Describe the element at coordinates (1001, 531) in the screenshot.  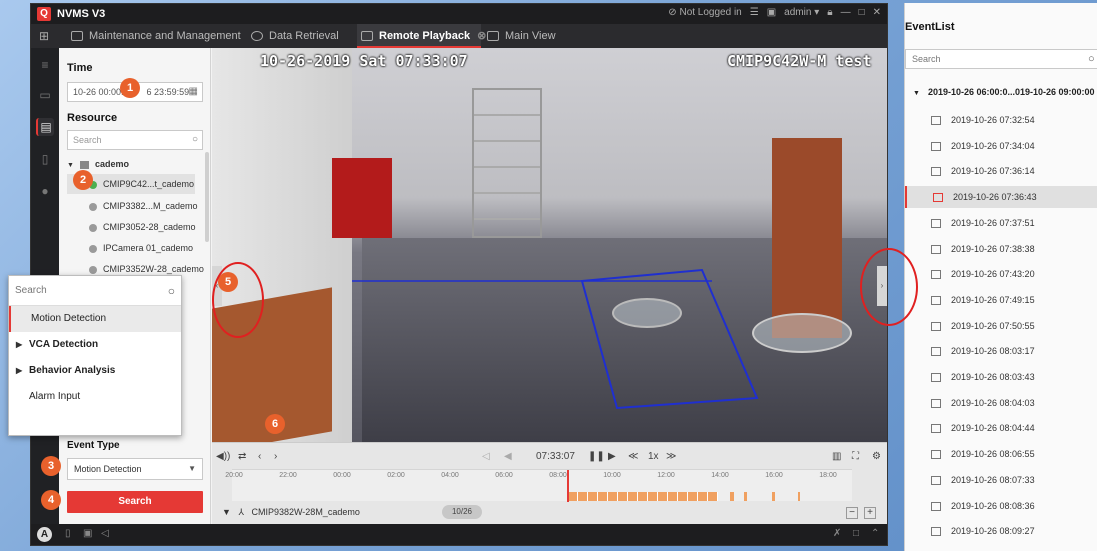
I see `event-row: 2019-10-26 08:09:27` at that location.